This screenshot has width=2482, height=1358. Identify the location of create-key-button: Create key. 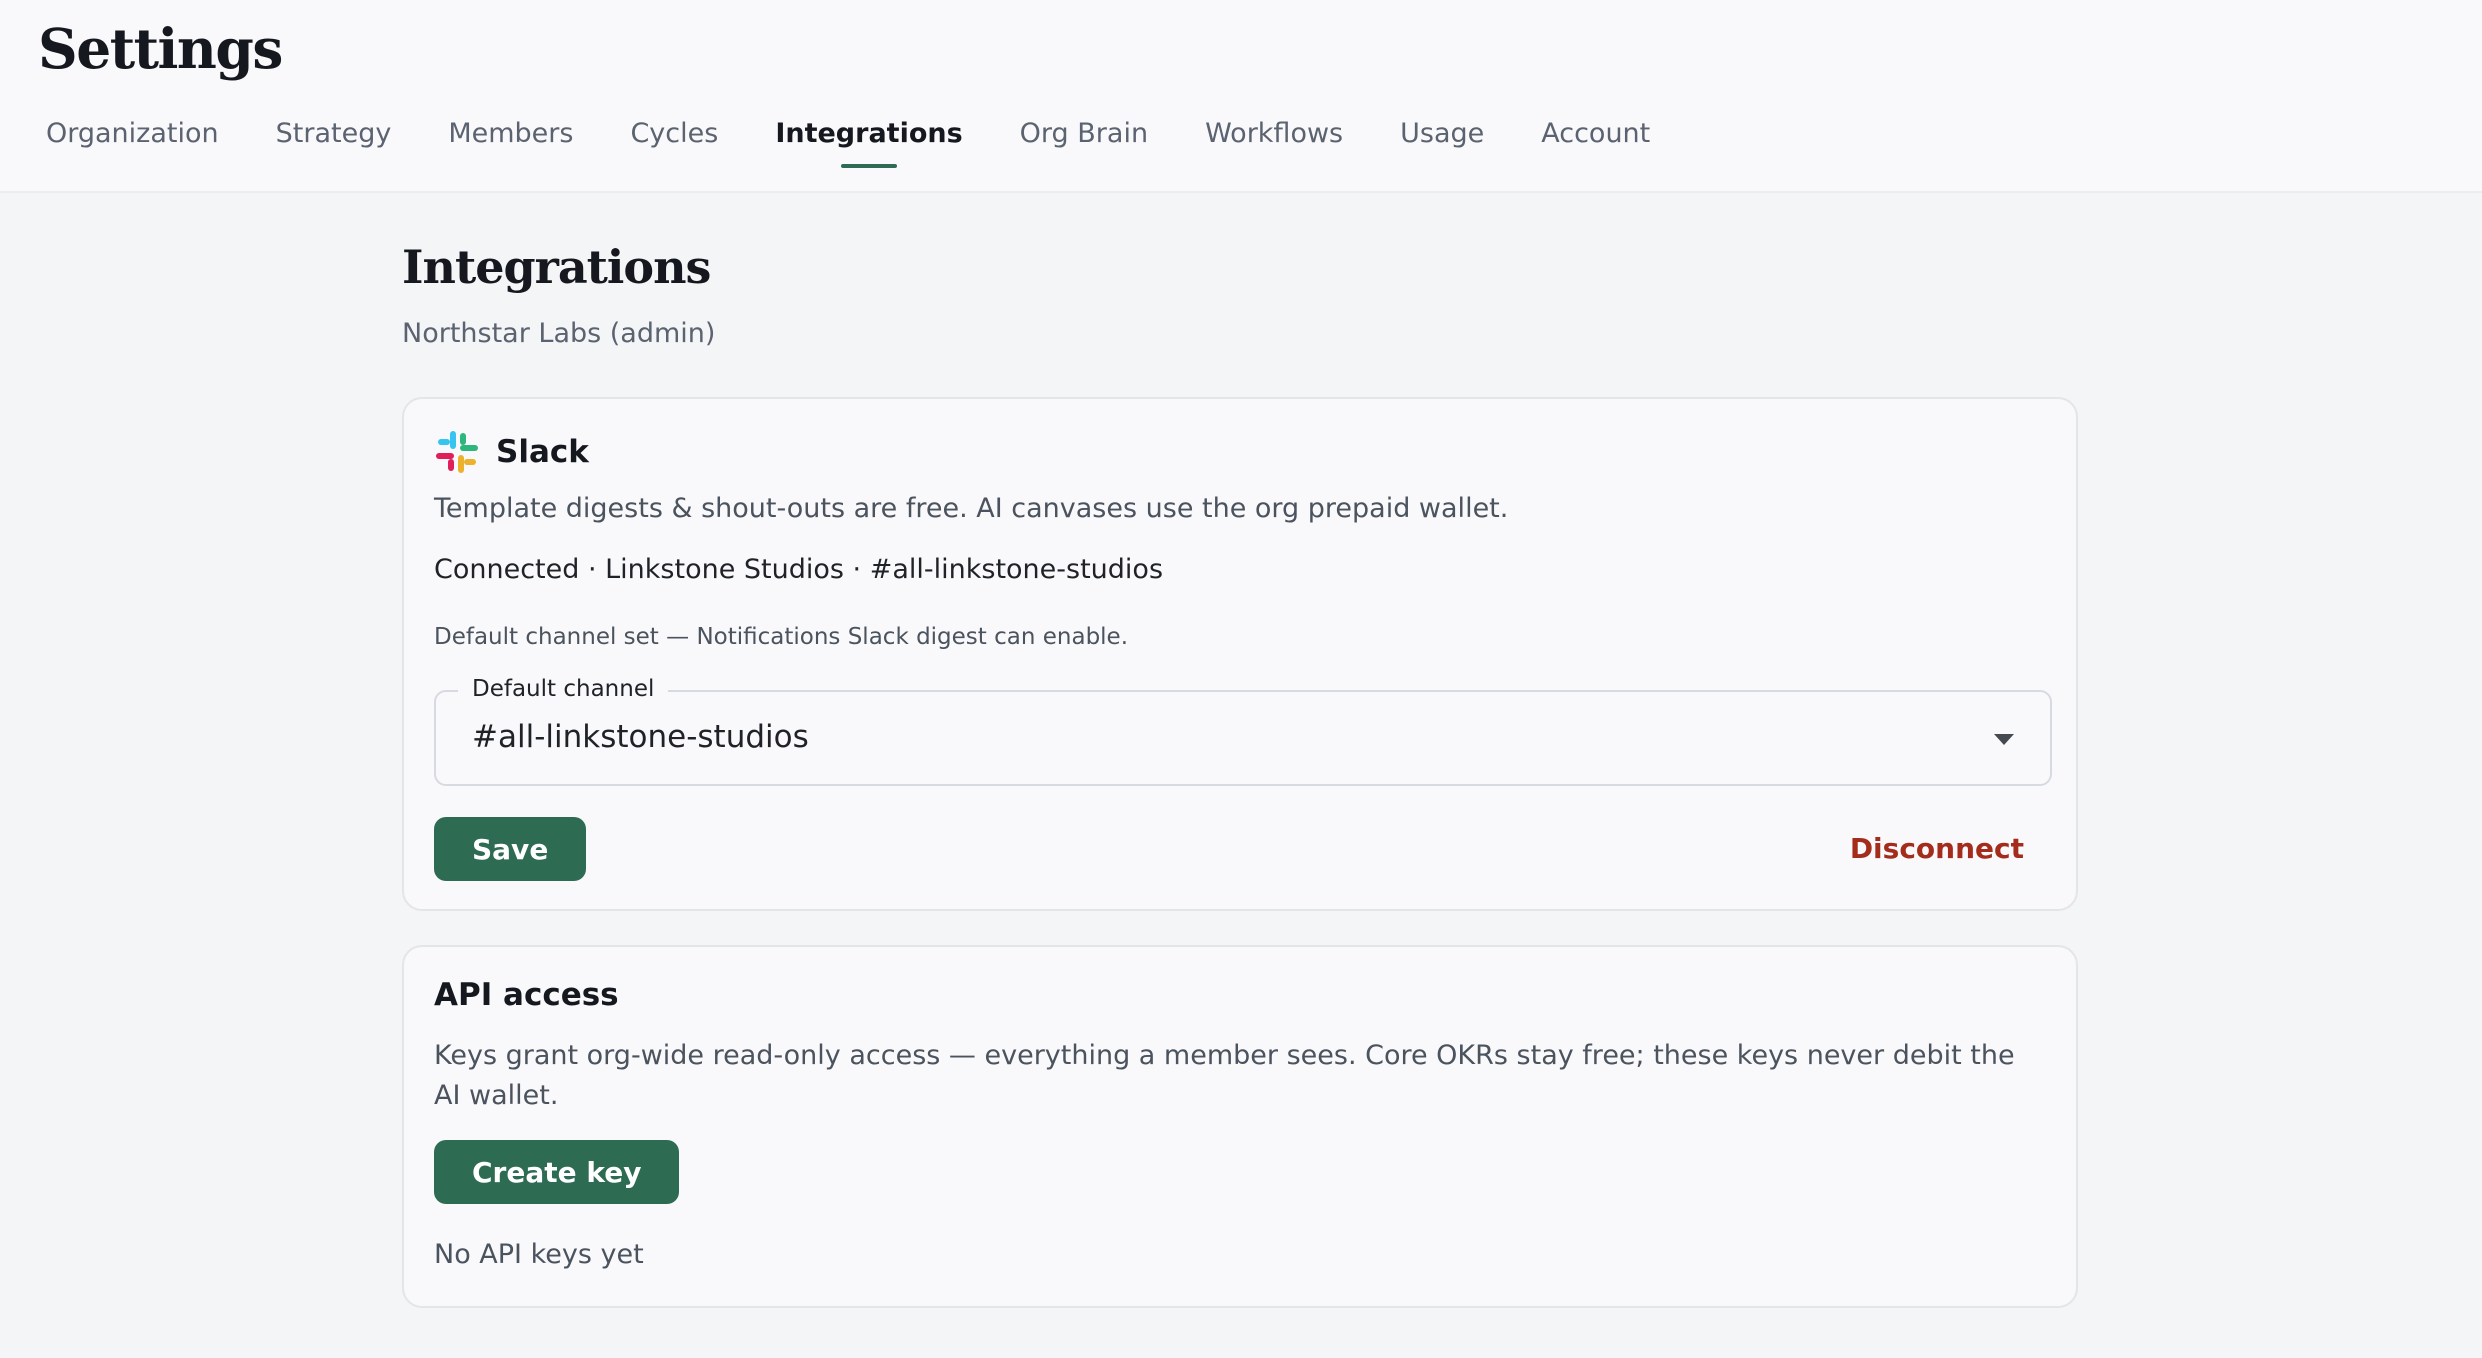
(557, 1172).